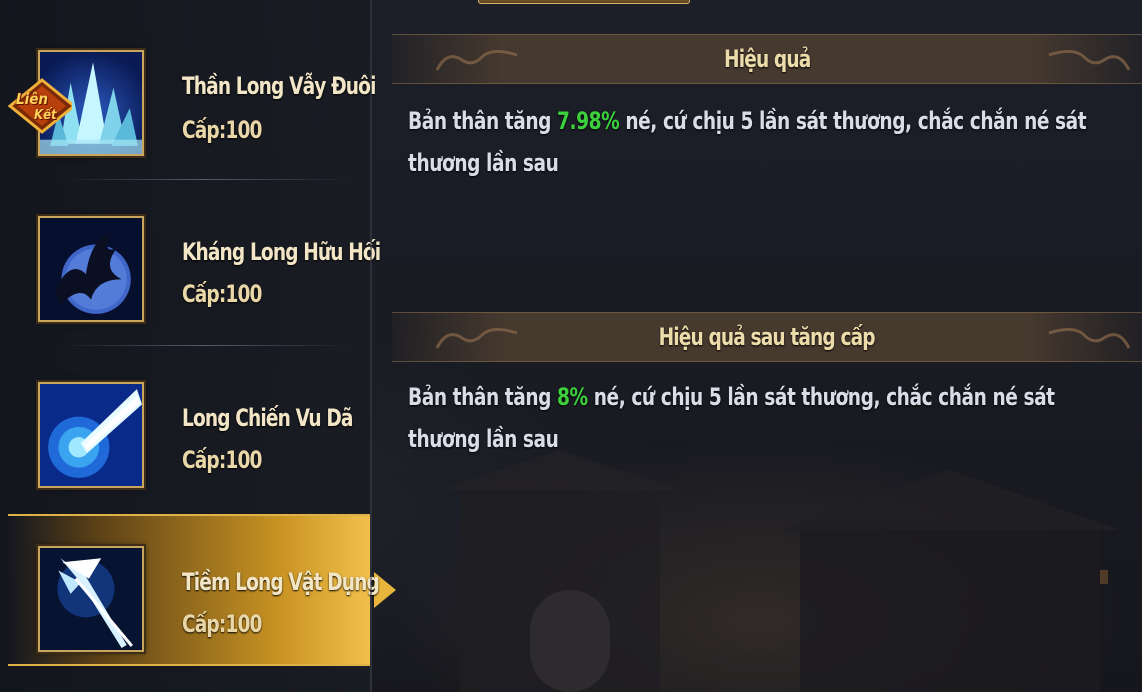  I want to click on badge-text: Kết, so click(45, 115).